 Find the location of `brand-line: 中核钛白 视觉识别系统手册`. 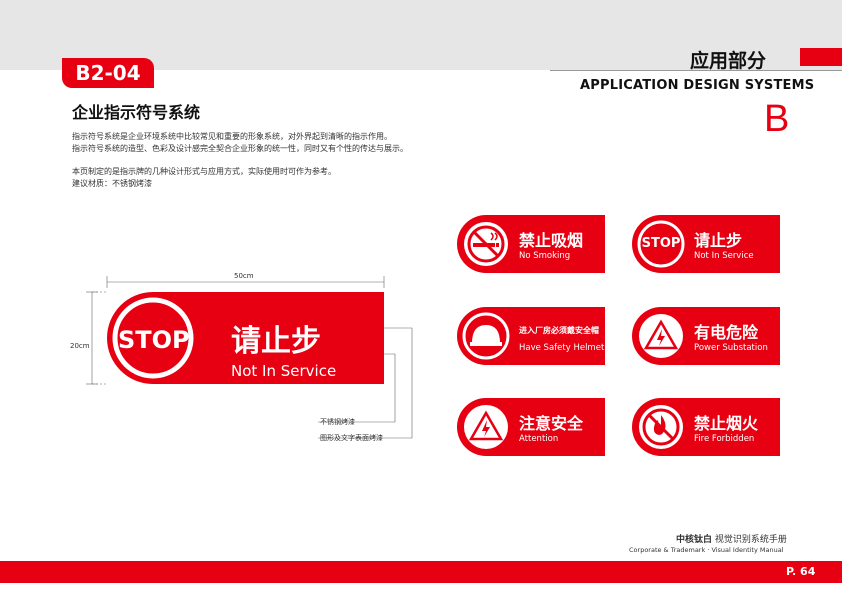

brand-line: 中核钛白 视觉识别系统手册 is located at coordinates (731, 538).